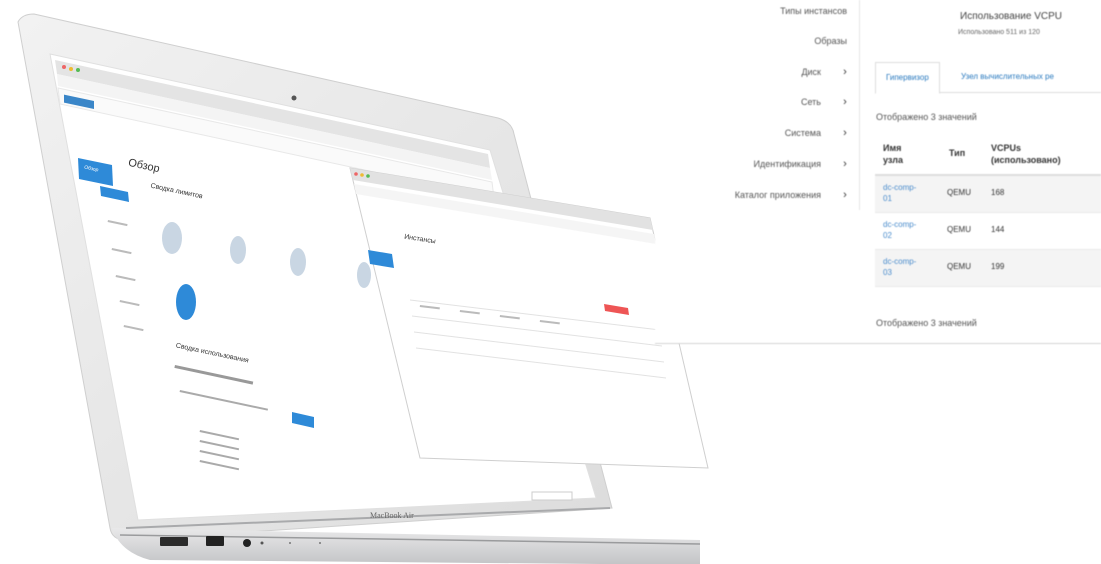  I want to click on tab-hypervisor: Гипервизор, so click(907, 78).